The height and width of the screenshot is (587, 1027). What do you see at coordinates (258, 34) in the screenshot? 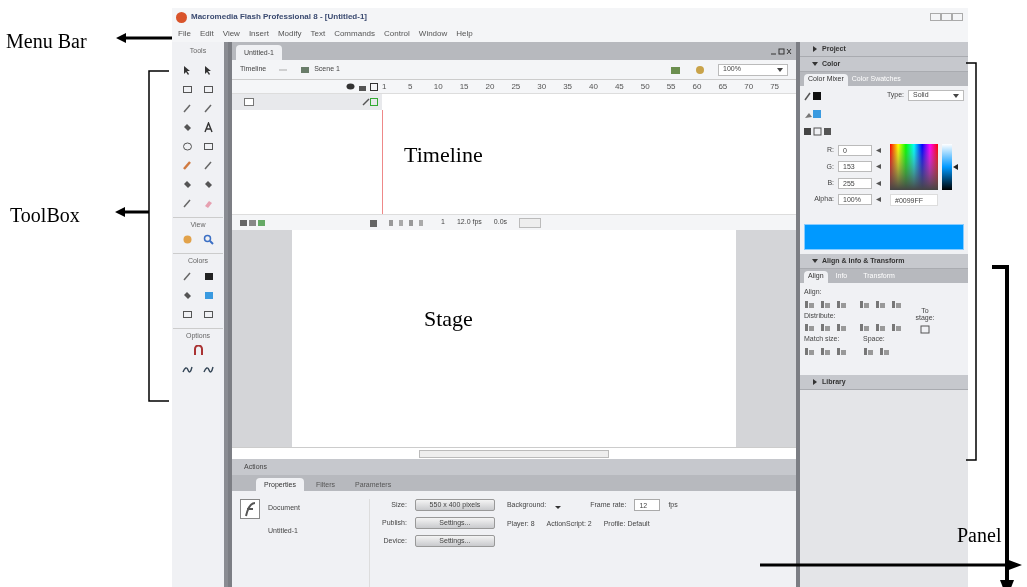
I see `menu-item: Insert` at bounding box center [258, 34].